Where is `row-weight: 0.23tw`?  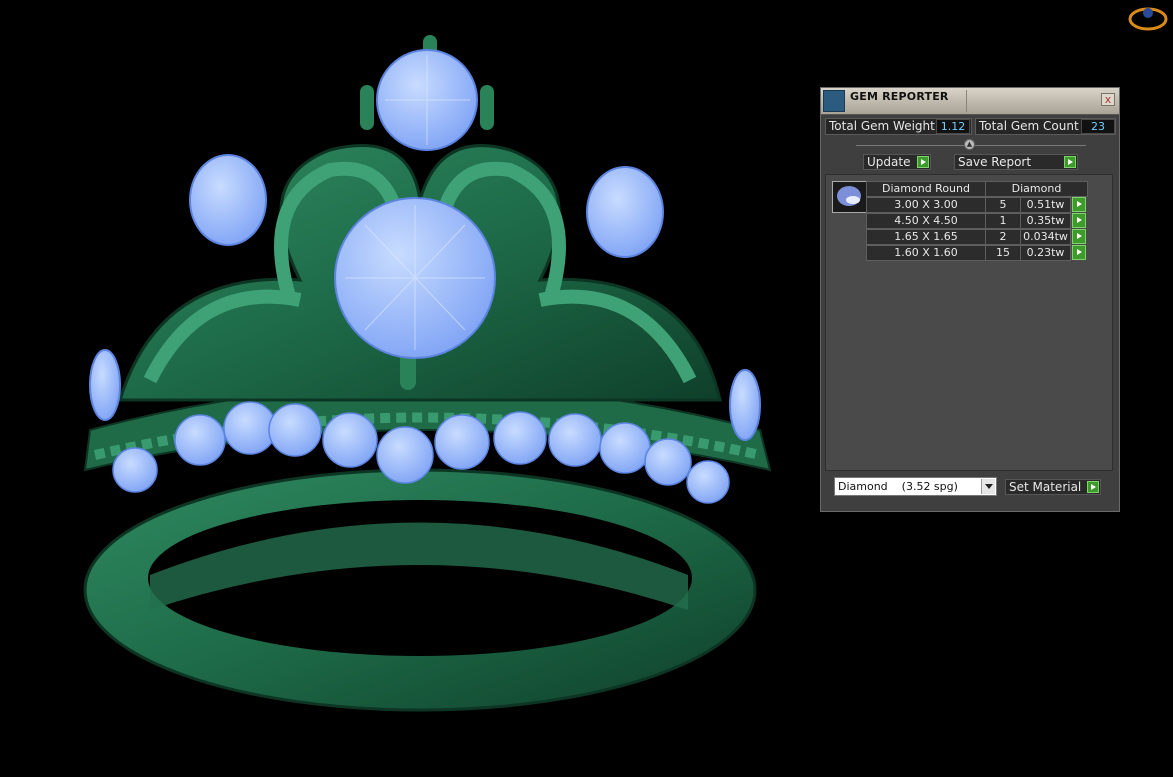
row-weight: 0.23tw is located at coordinates (1045, 253).